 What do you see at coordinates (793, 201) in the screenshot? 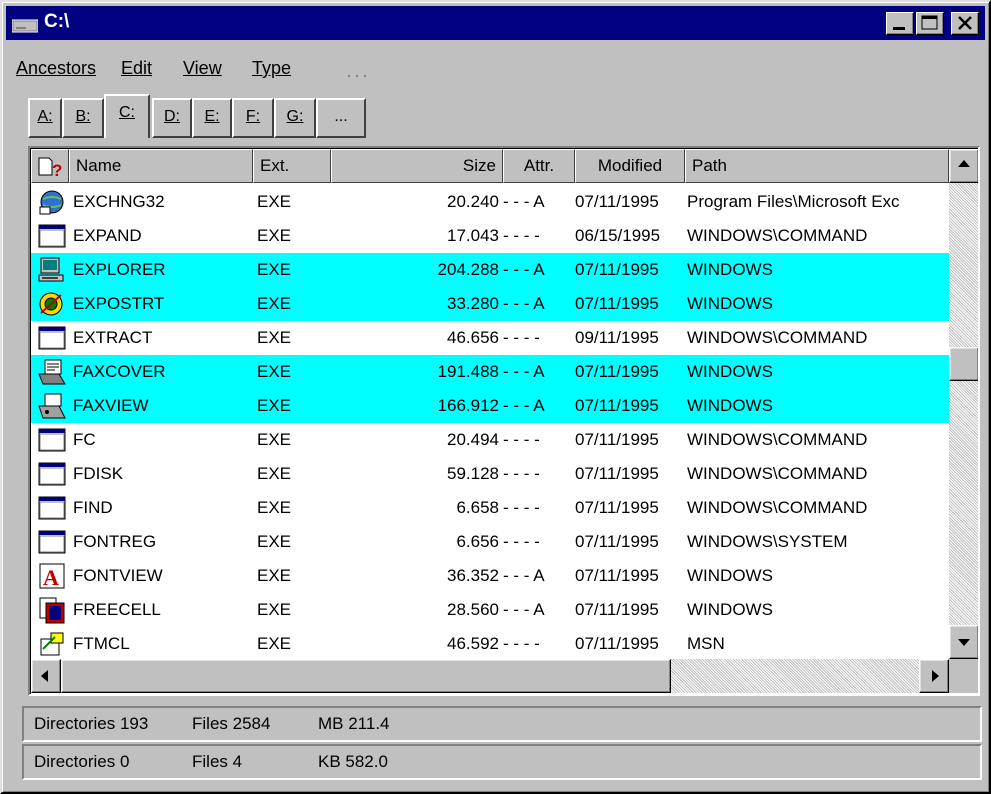
I see `file-path: Program Files\Microsoft Exc` at bounding box center [793, 201].